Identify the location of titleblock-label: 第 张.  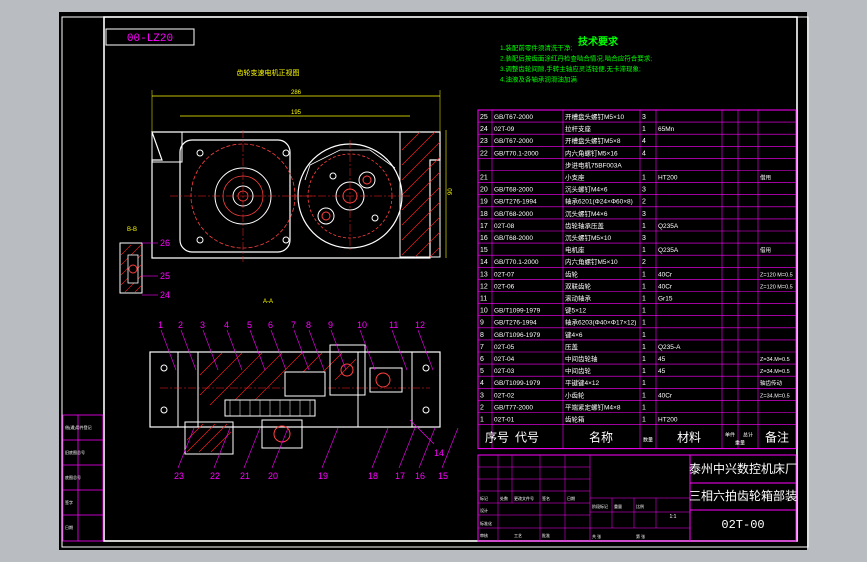
(640, 536).